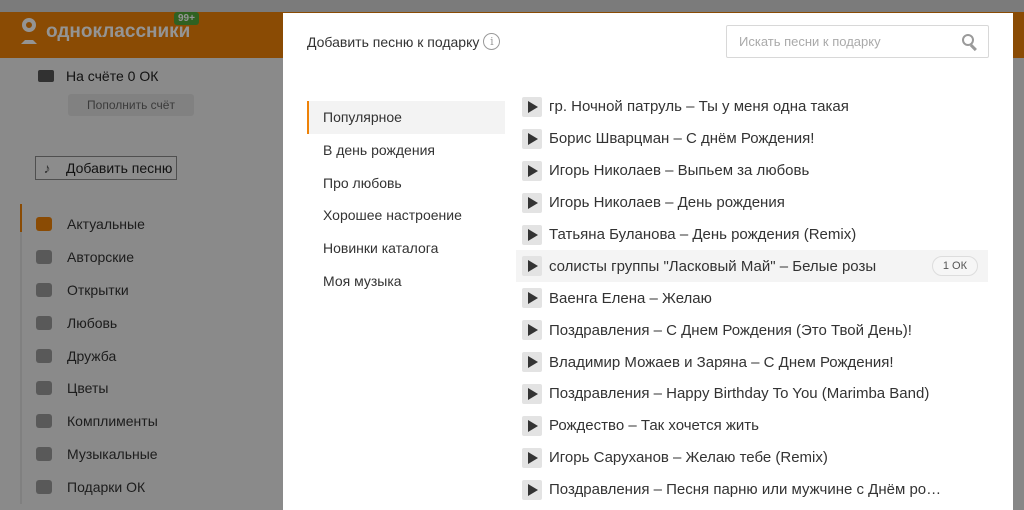 The image size is (1024, 510). Describe the element at coordinates (406, 183) in the screenshot. I see `song-category-item: Про любовь` at that location.